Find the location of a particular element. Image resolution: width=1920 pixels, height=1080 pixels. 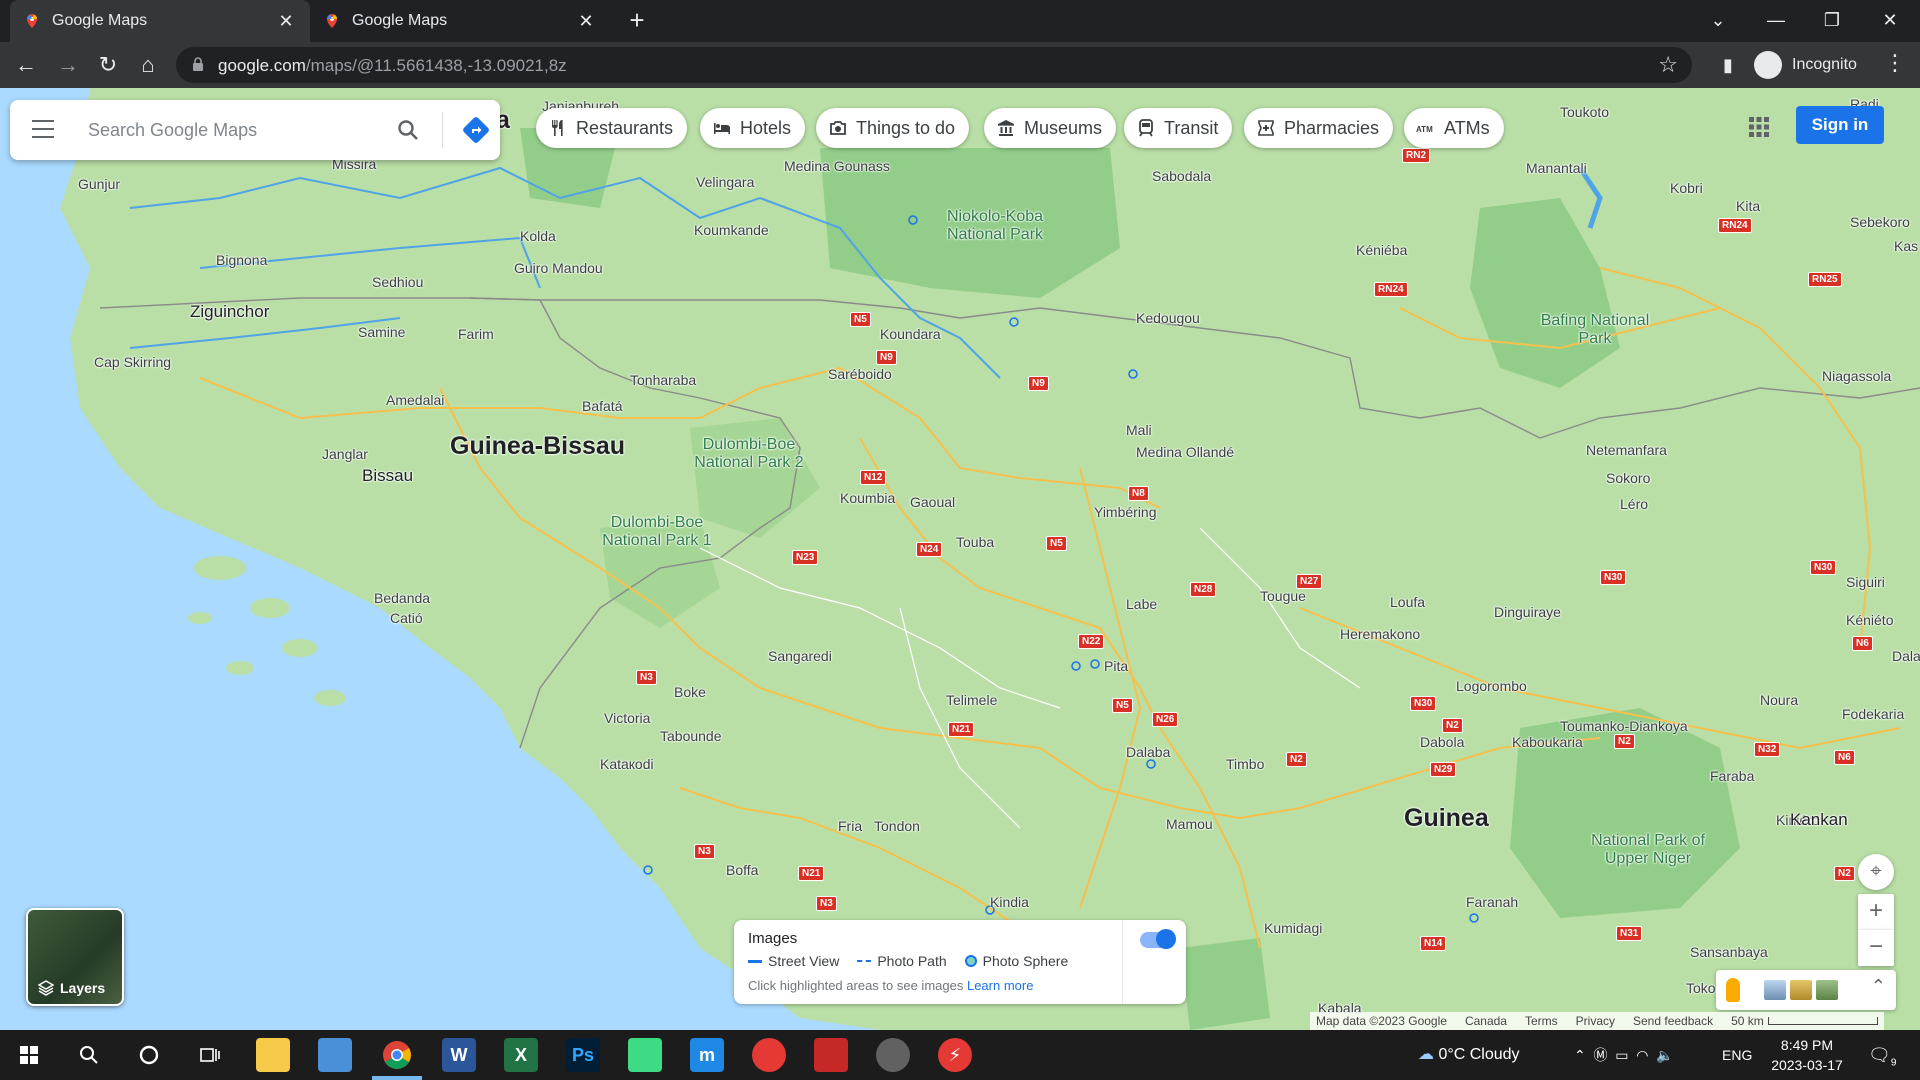

chip-things-to-do: Things to do is located at coordinates (893, 128).